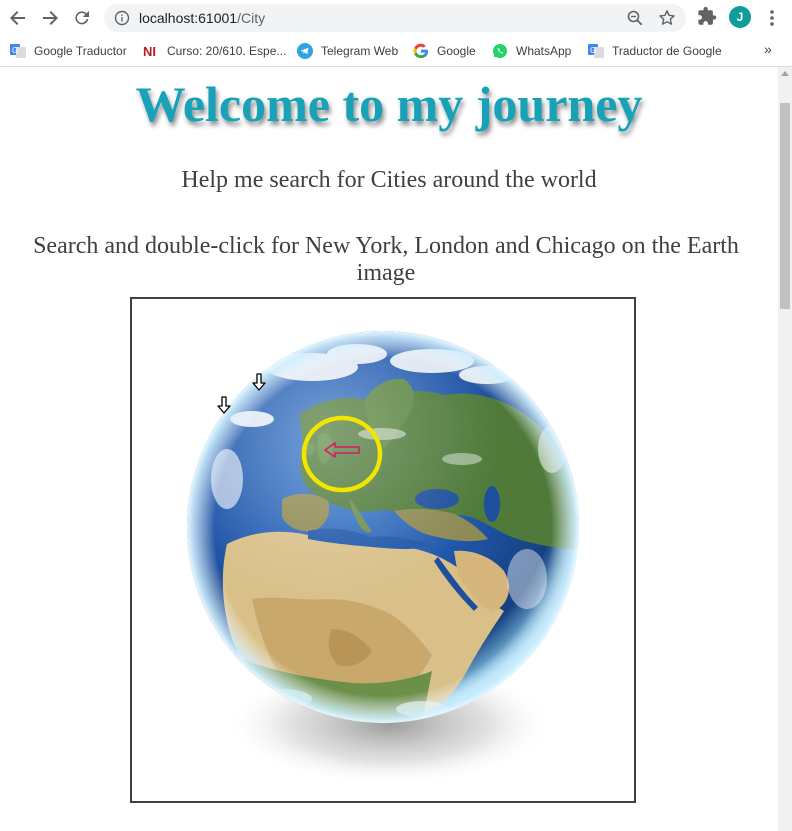 The image size is (792, 831). I want to click on address-bar: localhost:61001/City, so click(395, 18).